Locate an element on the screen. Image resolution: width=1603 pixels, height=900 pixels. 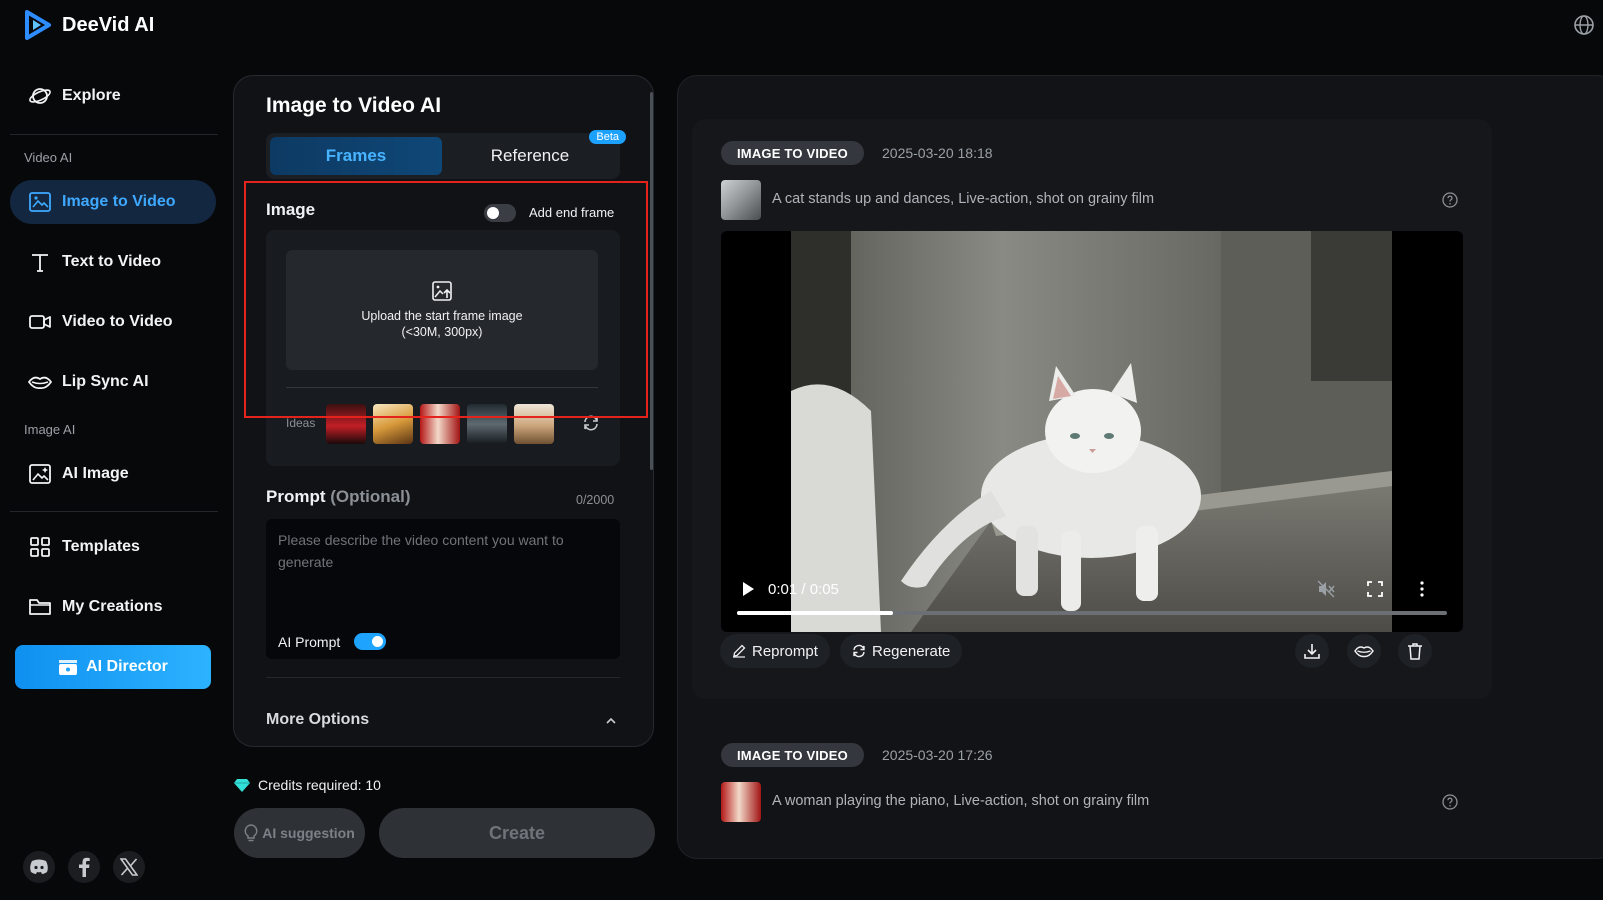
regenerate-button: Regenerate is located at coordinates (901, 651).